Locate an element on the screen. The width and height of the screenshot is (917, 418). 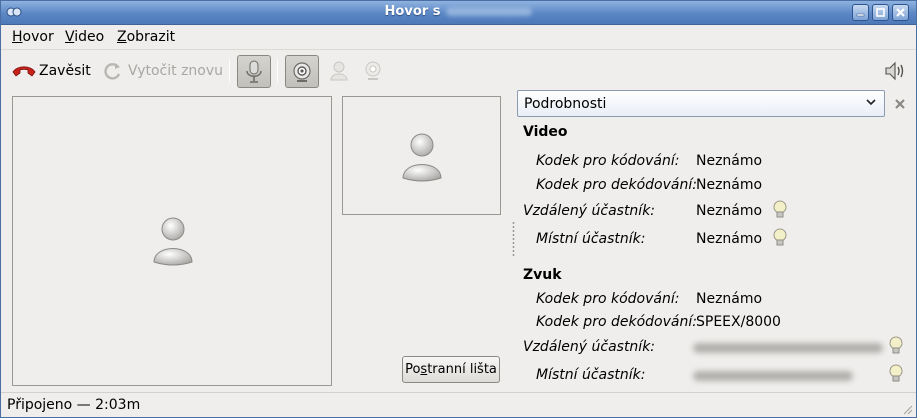
video-encoder-label: Kodek pro kódování: is located at coordinates (608, 161).